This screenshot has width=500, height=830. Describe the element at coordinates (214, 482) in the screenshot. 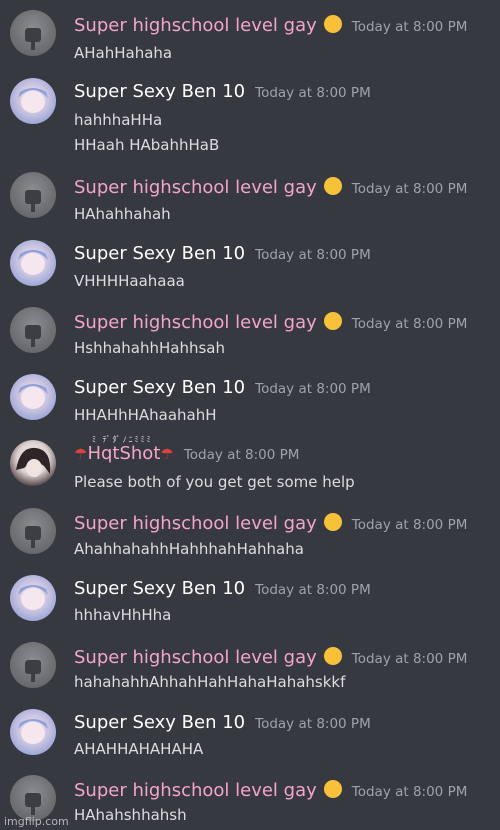

I see `message-text: Please both of you get get some help` at that location.